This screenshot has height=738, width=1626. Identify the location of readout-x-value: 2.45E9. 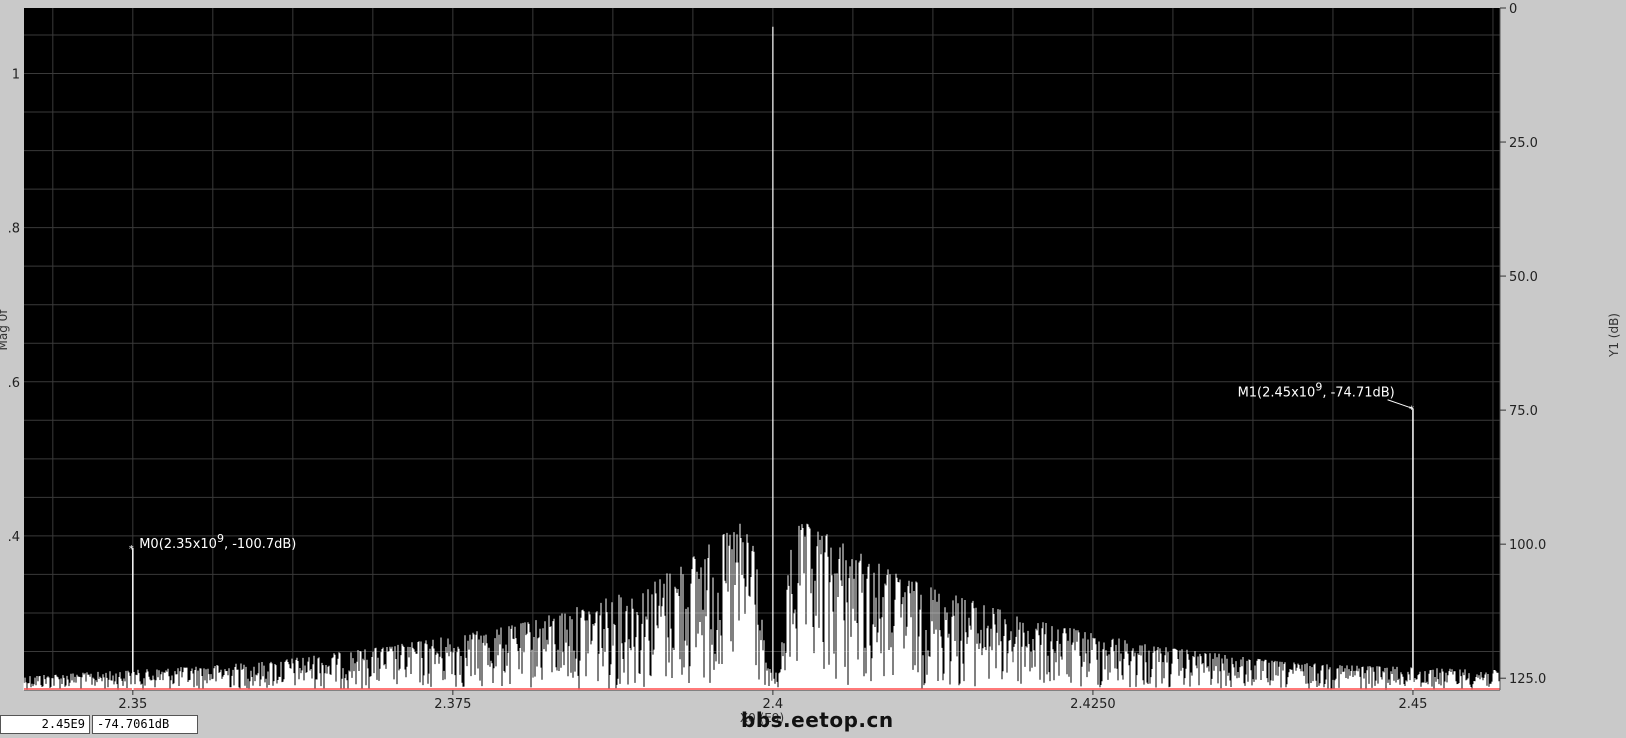
(45, 724).